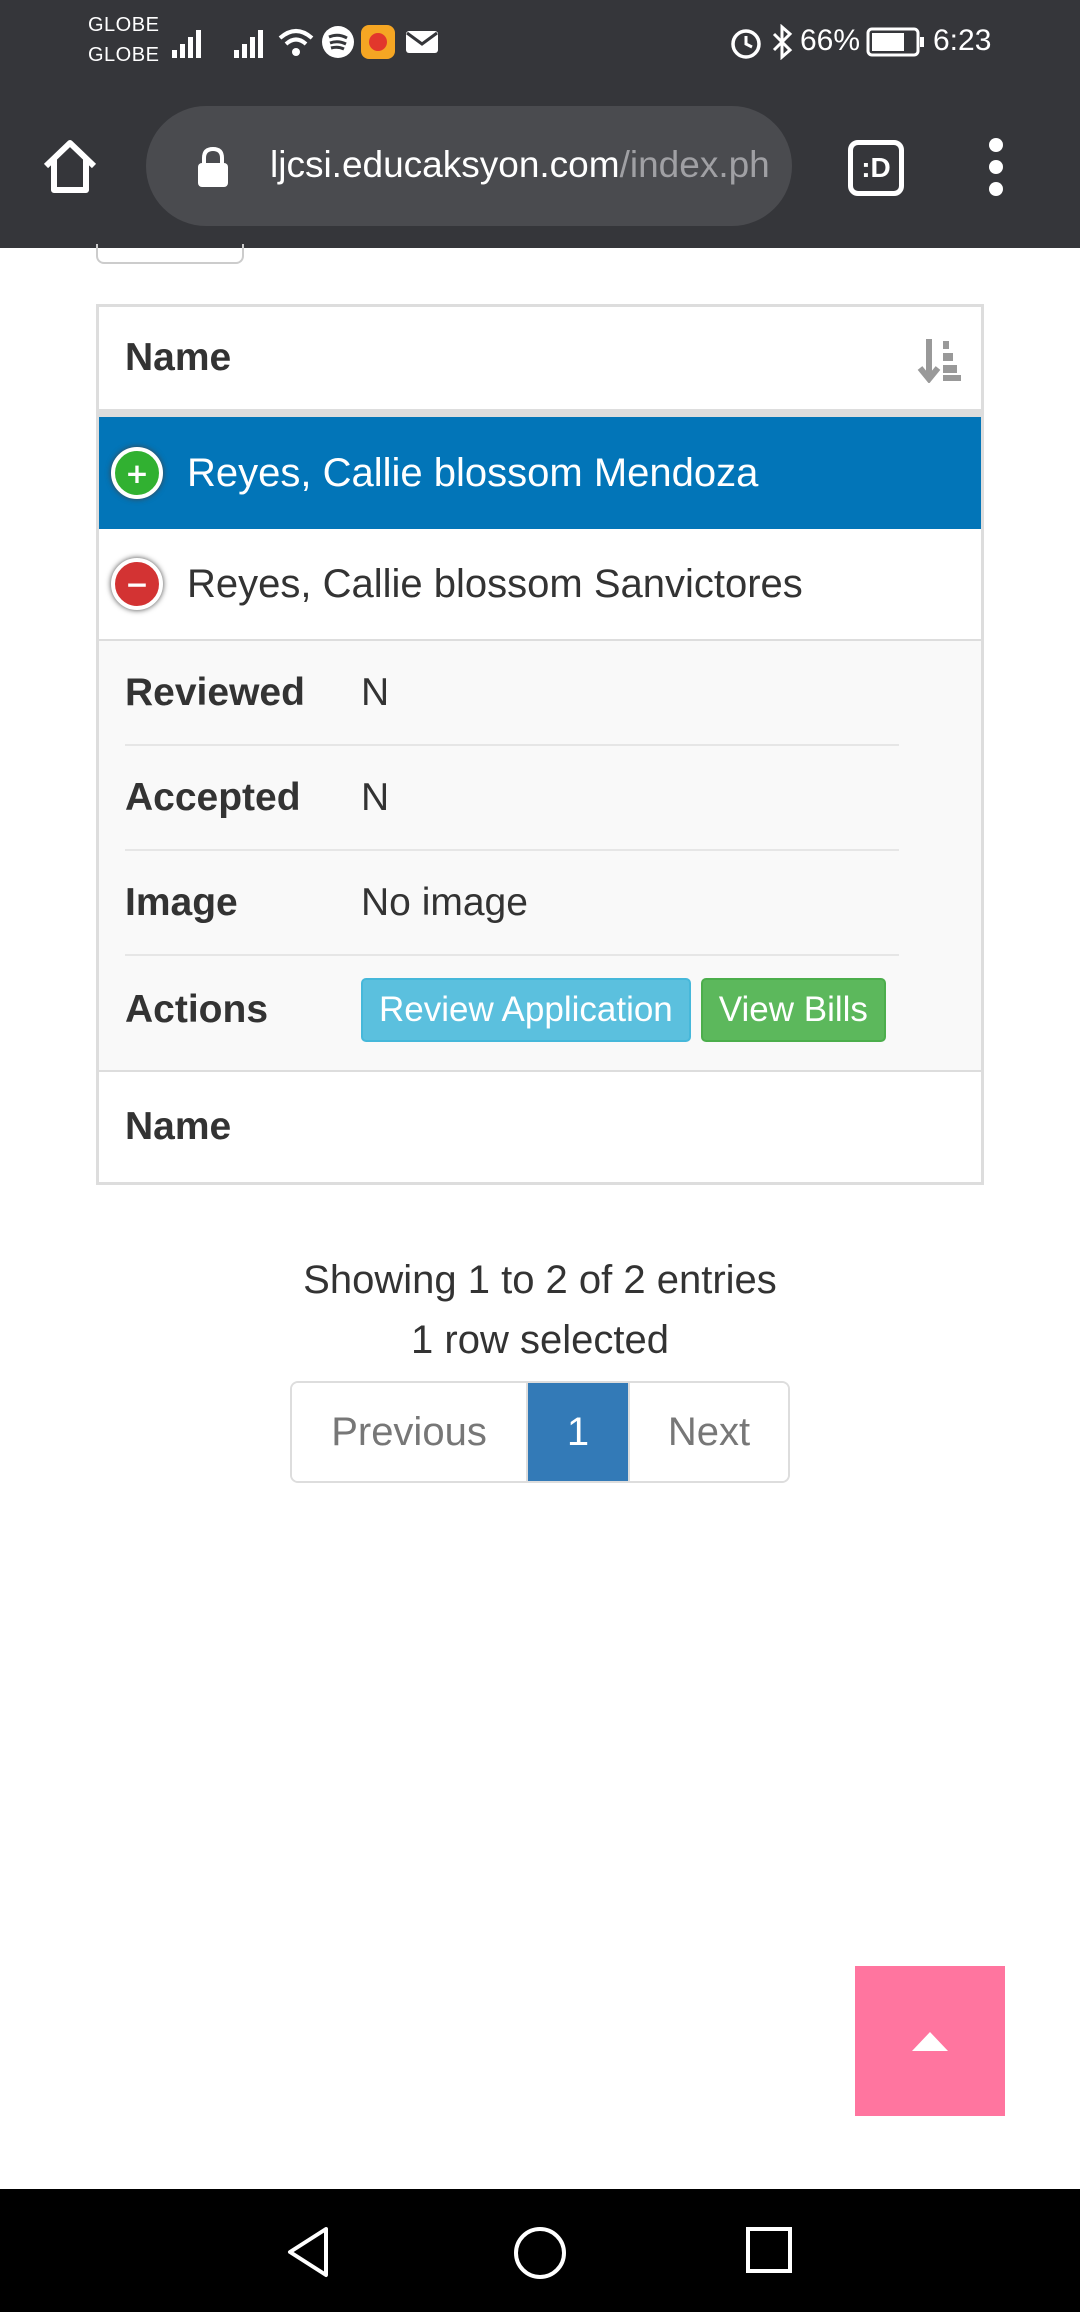 The width and height of the screenshot is (1080, 2312). I want to click on address-bar: ljcsi.educaksyon.com/index.ph, so click(469, 166).